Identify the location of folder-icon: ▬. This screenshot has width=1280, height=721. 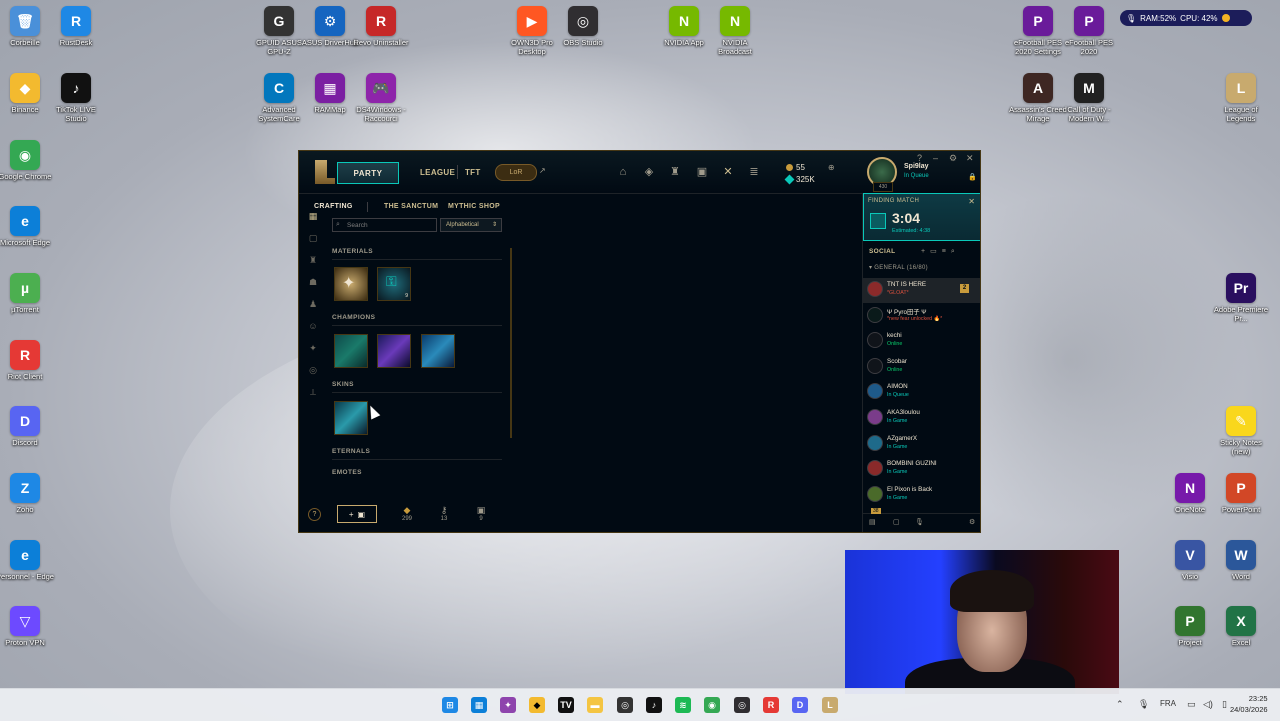
(595, 705).